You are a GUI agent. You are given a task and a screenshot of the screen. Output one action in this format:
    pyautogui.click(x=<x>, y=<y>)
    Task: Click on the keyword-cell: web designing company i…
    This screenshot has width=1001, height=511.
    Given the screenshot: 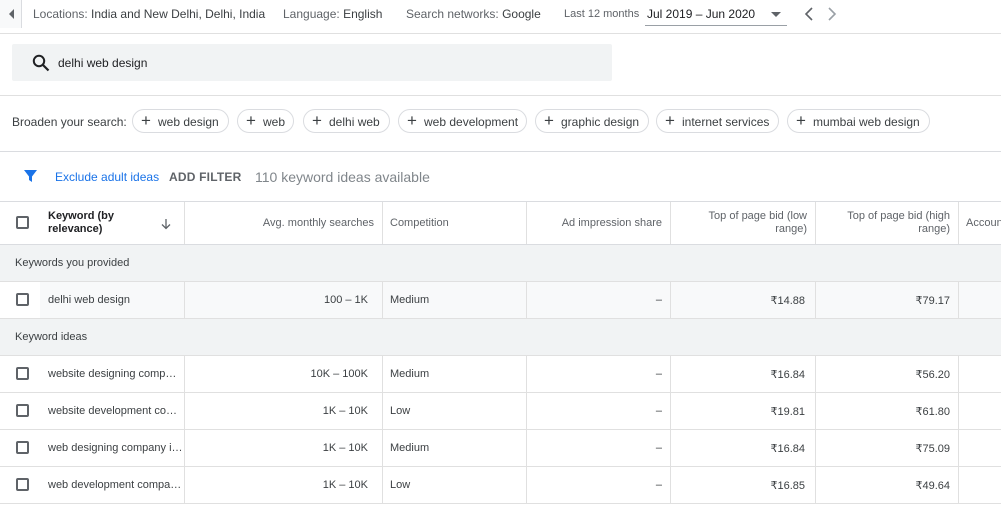 What is the action you would take?
    pyautogui.click(x=112, y=448)
    